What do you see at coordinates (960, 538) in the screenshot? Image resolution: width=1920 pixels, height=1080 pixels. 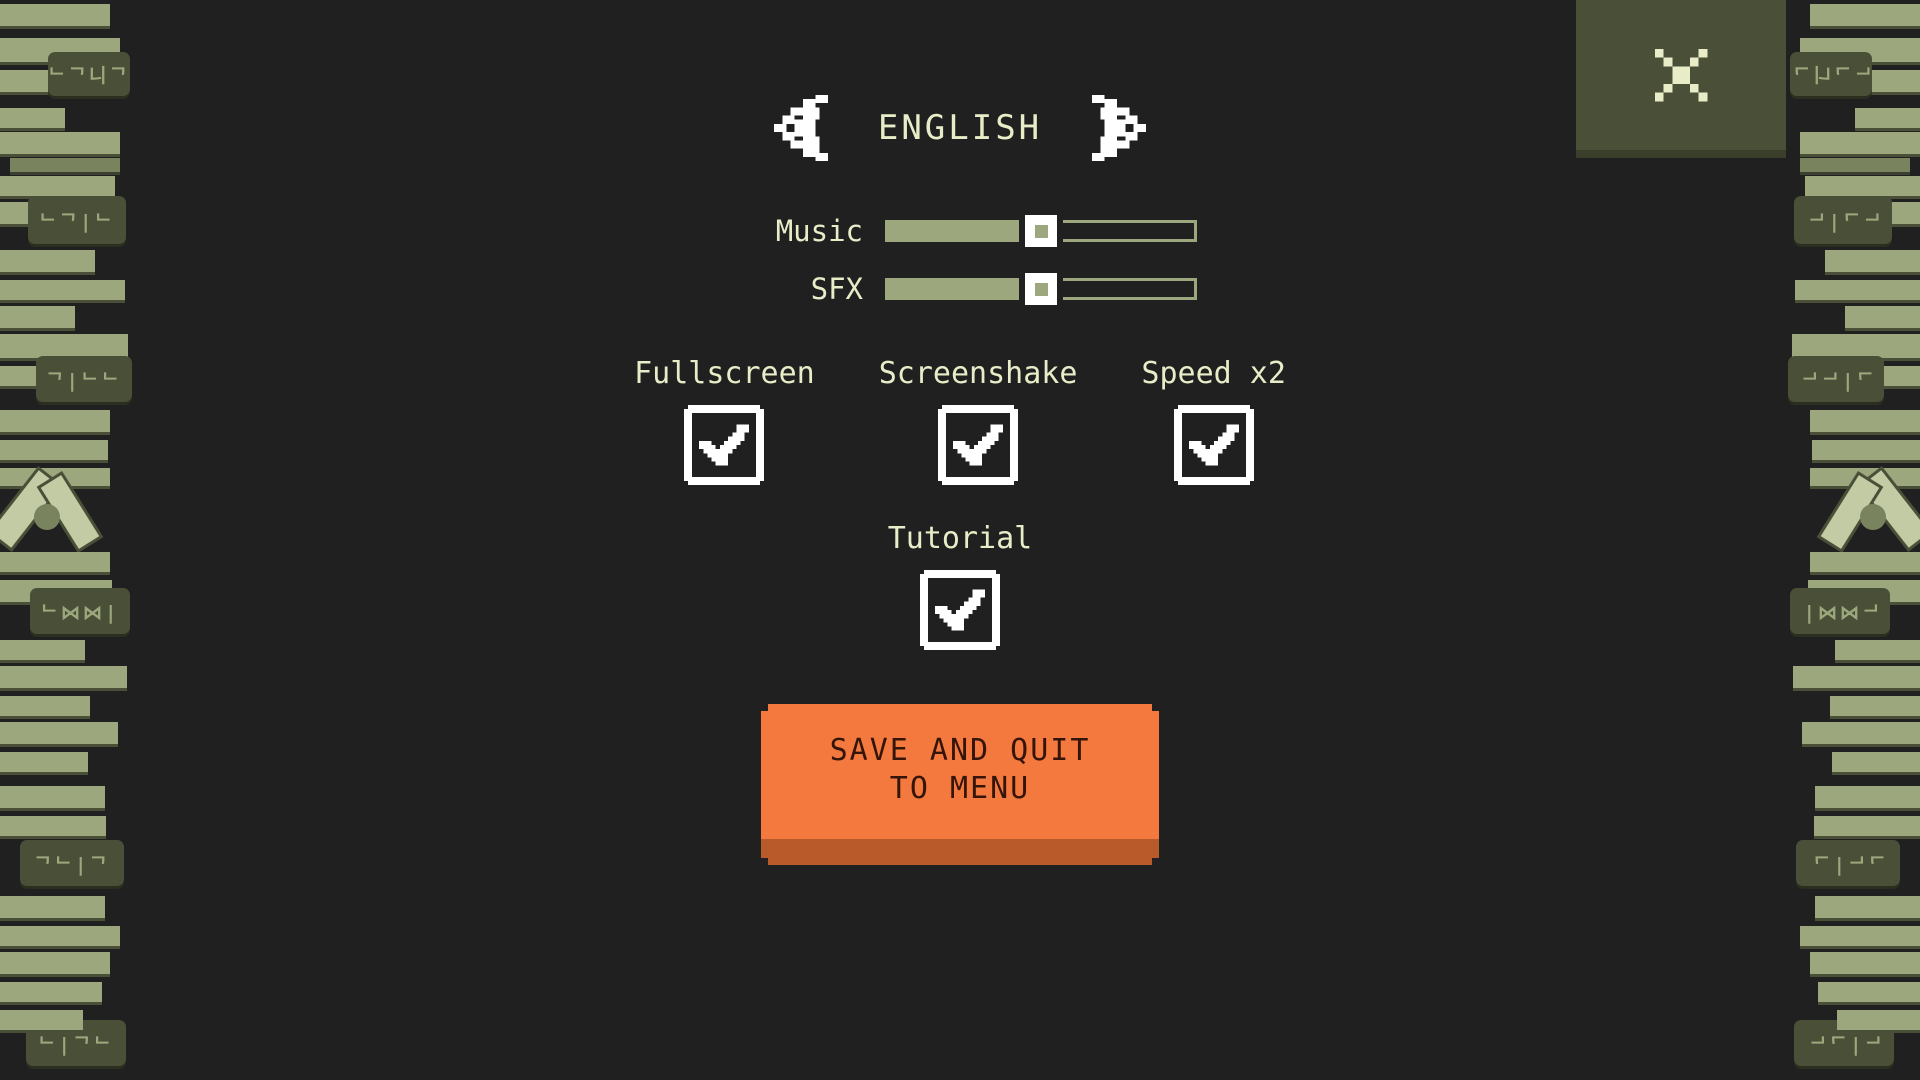 I see `tutorial-label: Tutorial` at bounding box center [960, 538].